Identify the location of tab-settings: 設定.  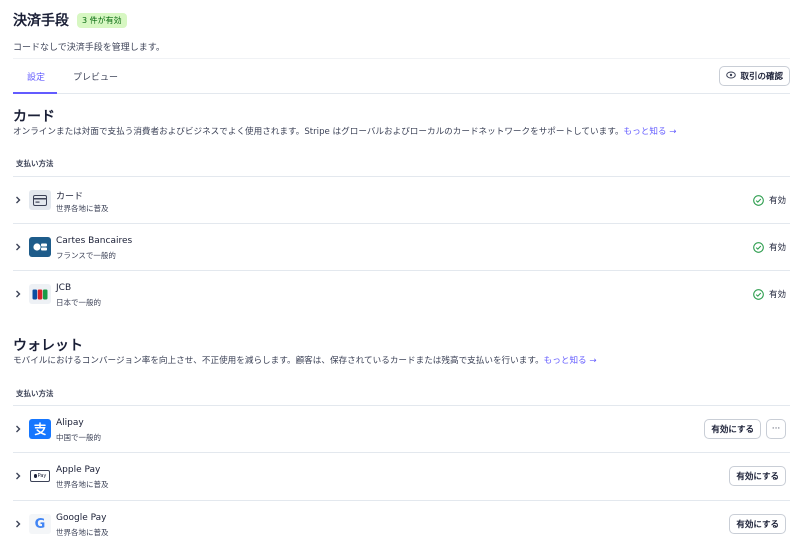
(36, 76).